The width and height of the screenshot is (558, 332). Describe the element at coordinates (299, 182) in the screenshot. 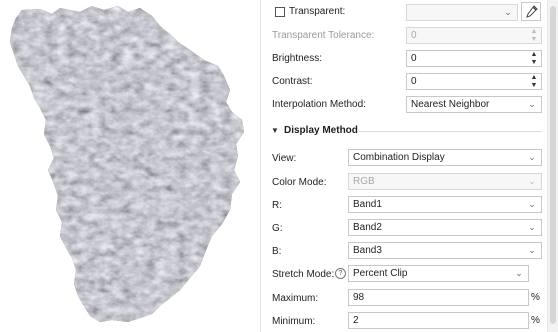

I see `color-mode-label: Color Mode:` at that location.